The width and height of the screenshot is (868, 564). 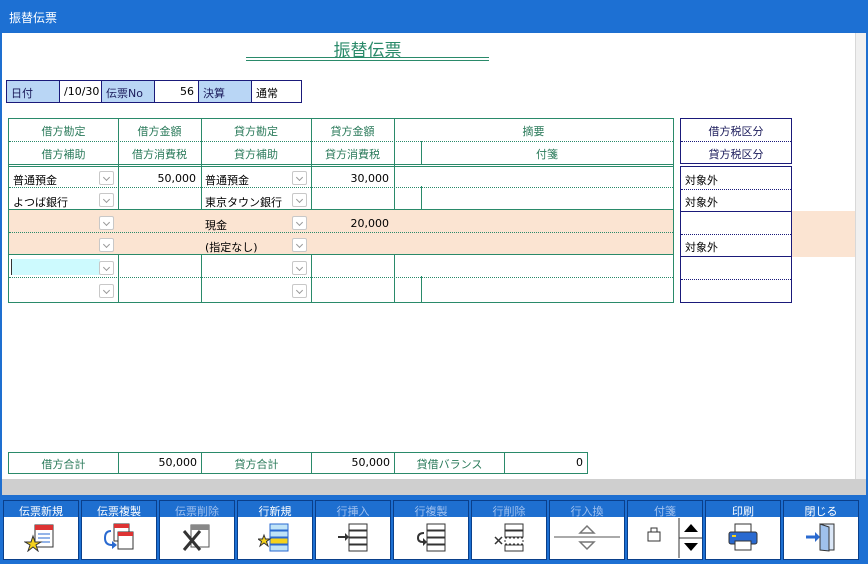 What do you see at coordinates (509, 538) in the screenshot?
I see `delete-row-icon` at bounding box center [509, 538].